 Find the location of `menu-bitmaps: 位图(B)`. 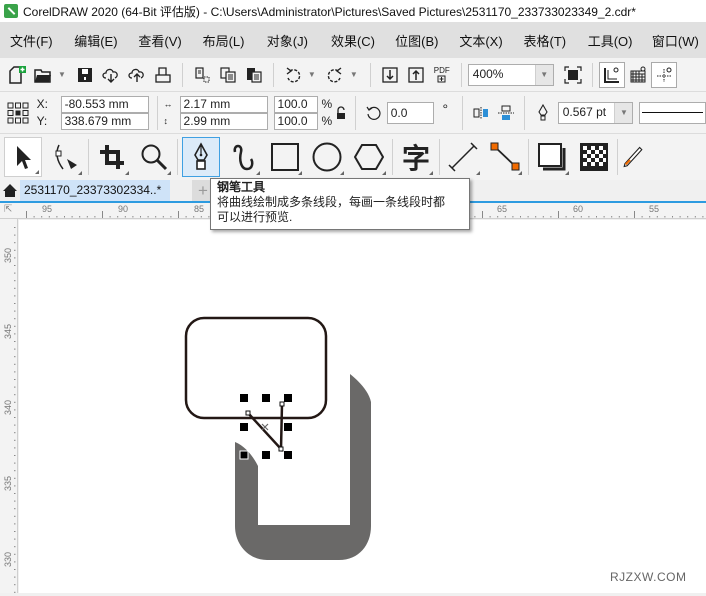

menu-bitmaps: 位图(B) is located at coordinates (417, 40).